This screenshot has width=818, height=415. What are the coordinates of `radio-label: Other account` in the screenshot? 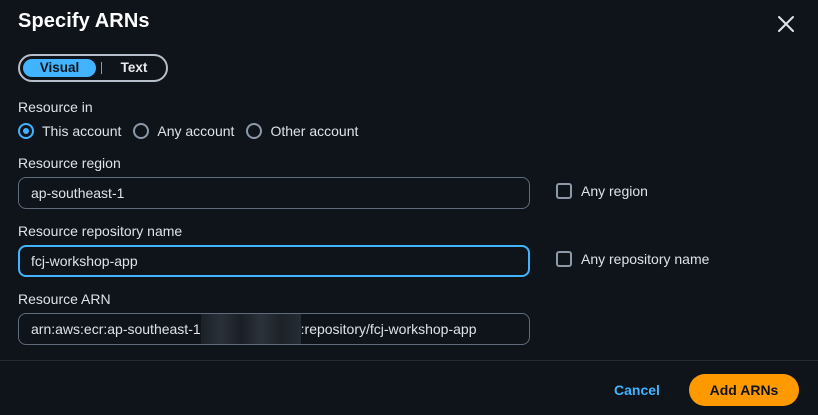 It's located at (314, 131).